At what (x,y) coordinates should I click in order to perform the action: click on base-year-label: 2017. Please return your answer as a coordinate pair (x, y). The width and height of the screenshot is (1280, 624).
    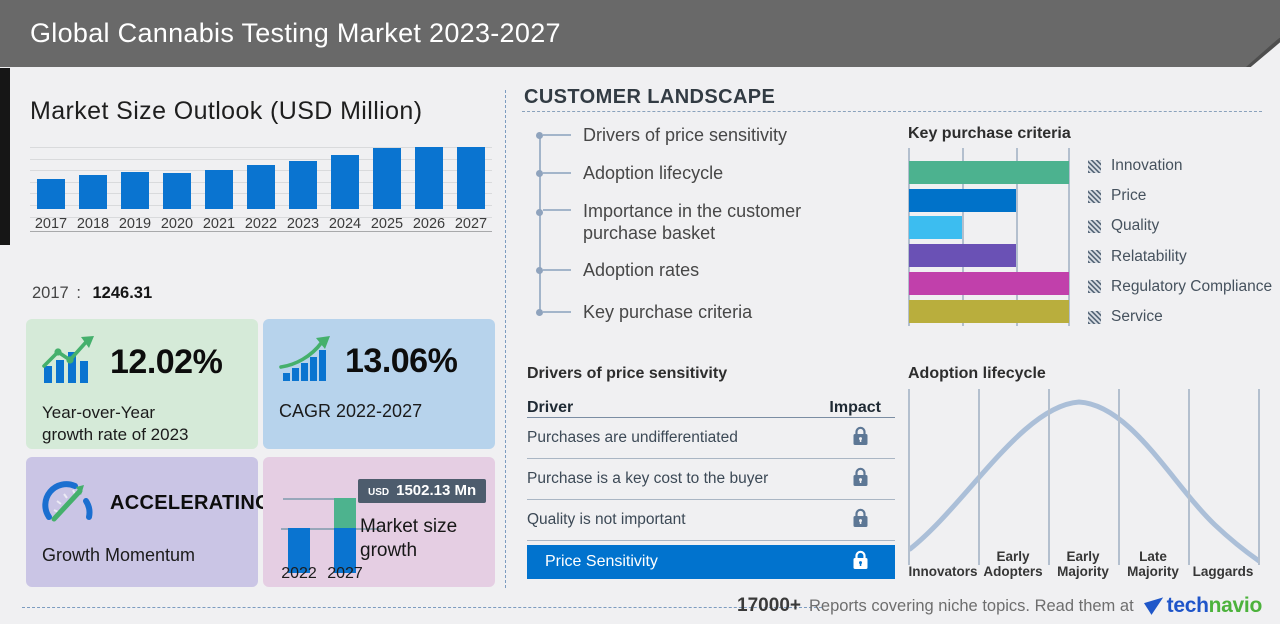
    Looking at the image, I should click on (50, 293).